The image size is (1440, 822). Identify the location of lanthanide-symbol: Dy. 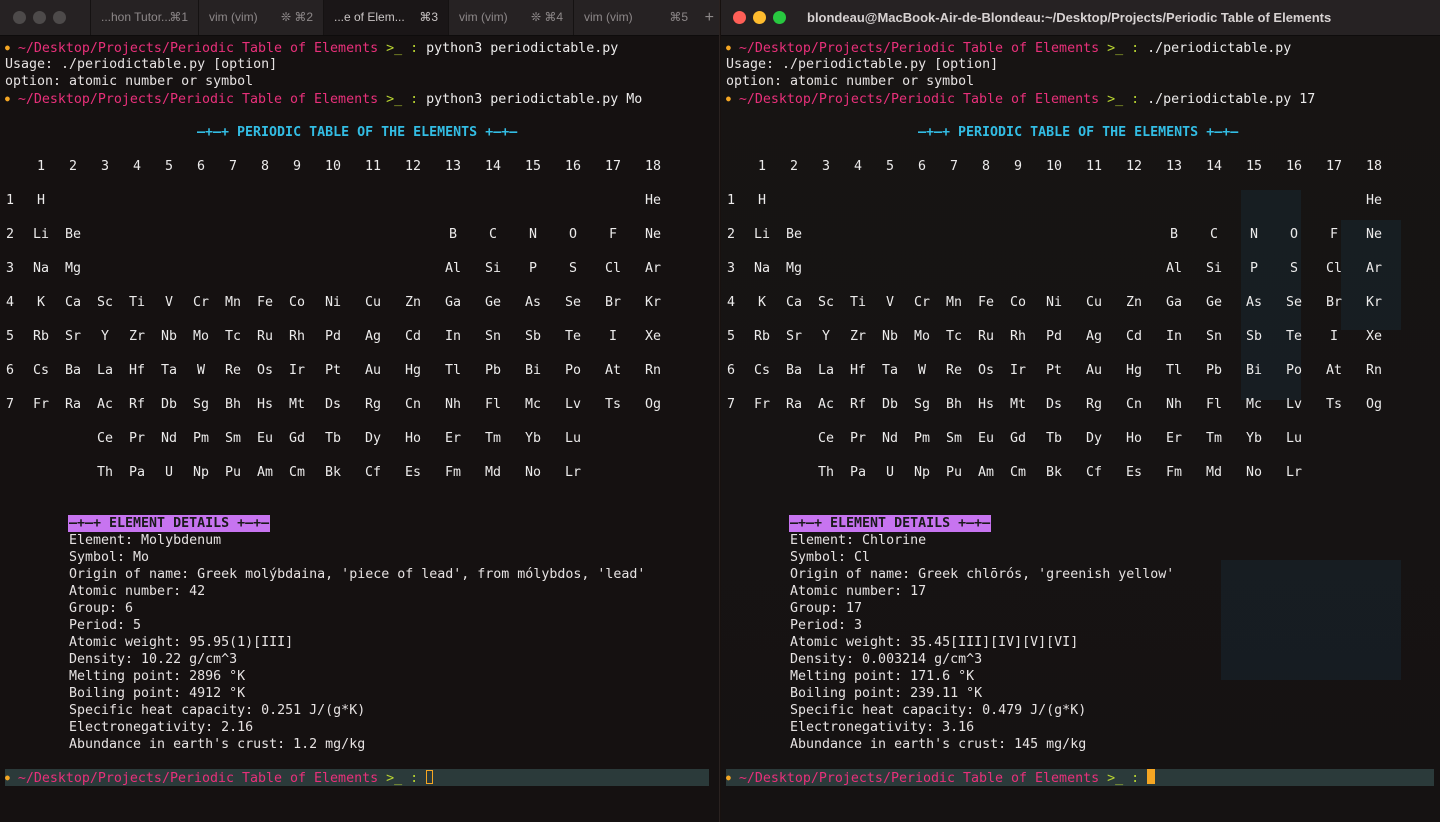
(1094, 438).